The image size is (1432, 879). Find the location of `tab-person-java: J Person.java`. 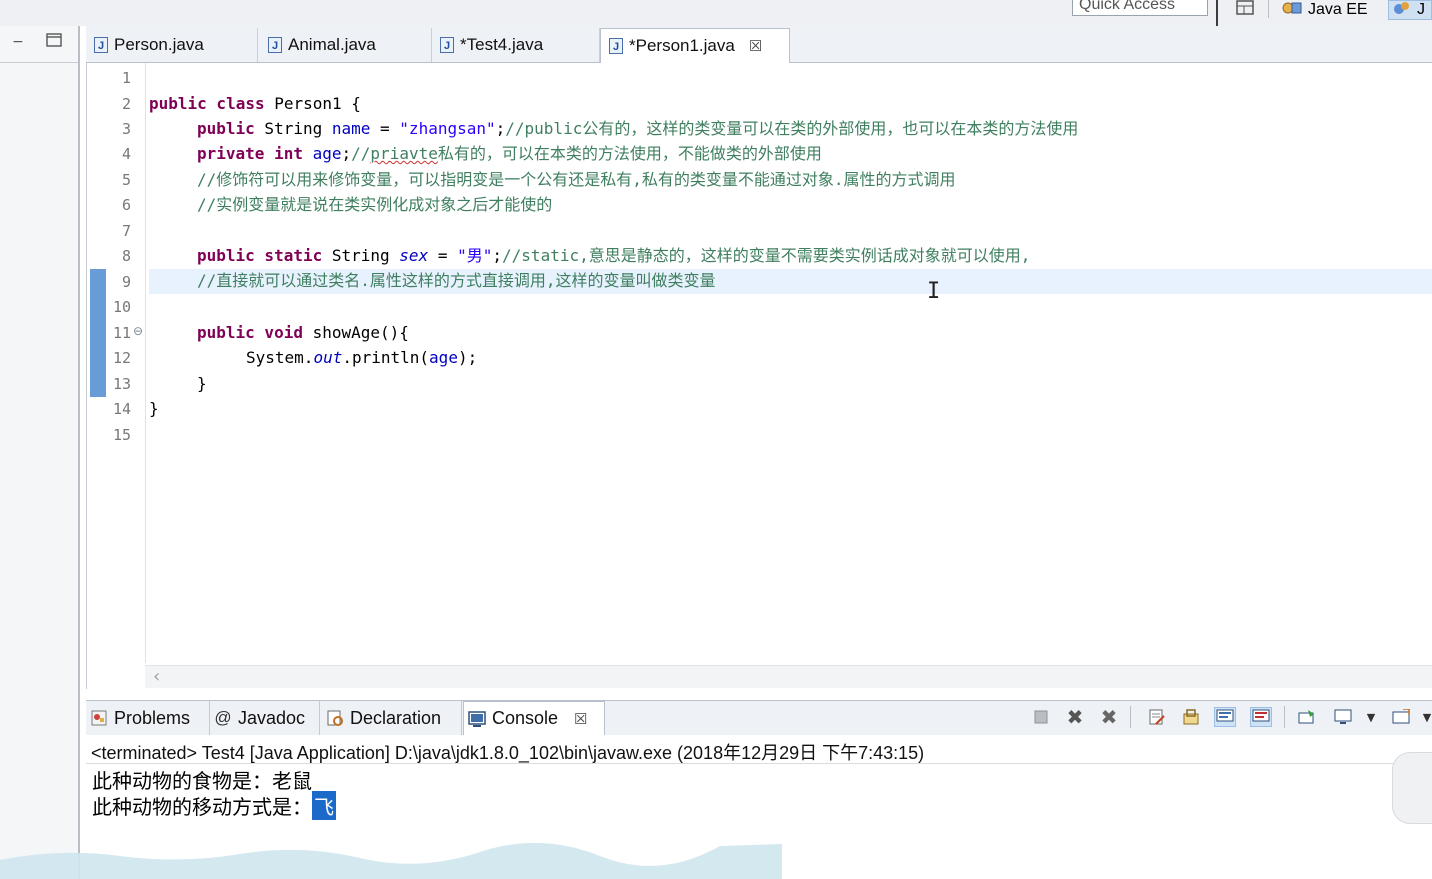

tab-person-java: J Person.java is located at coordinates (172, 45).